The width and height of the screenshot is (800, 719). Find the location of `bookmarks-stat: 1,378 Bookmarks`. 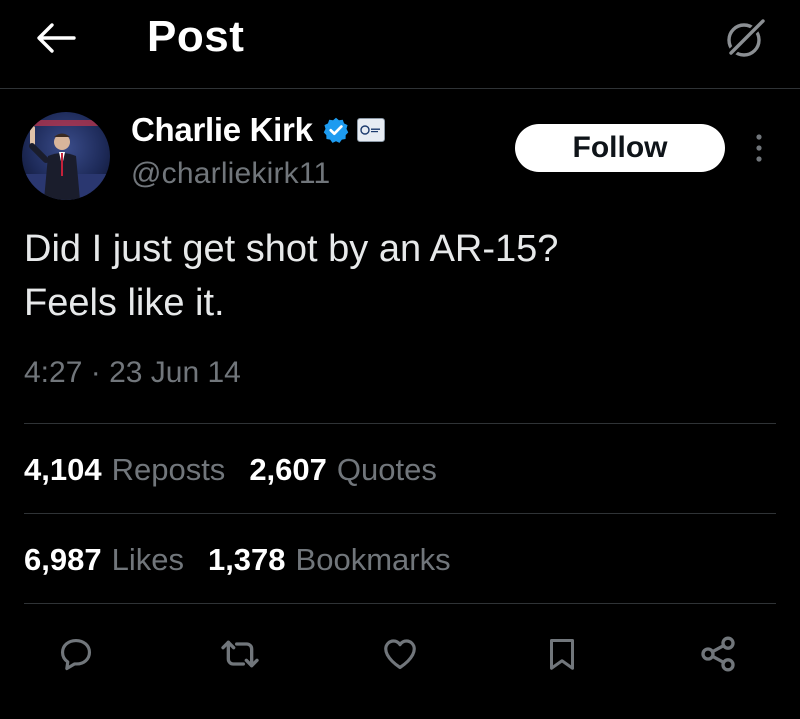

bookmarks-stat: 1,378 Bookmarks is located at coordinates (329, 560).